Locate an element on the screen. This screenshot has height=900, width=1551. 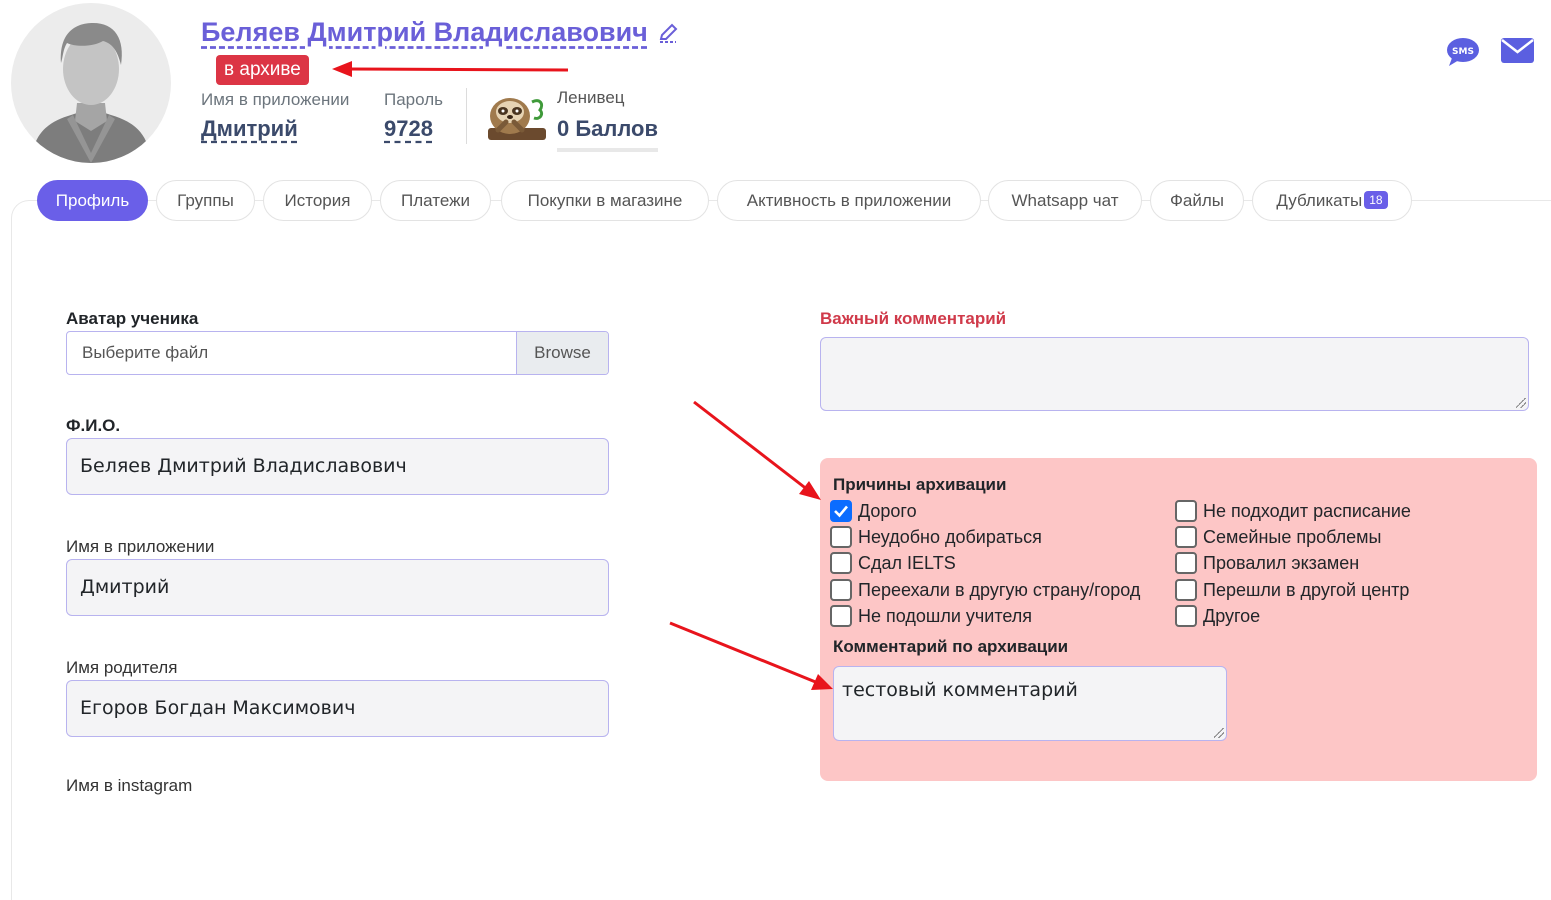
avatar-label: Аватар ученика is located at coordinates (132, 318).